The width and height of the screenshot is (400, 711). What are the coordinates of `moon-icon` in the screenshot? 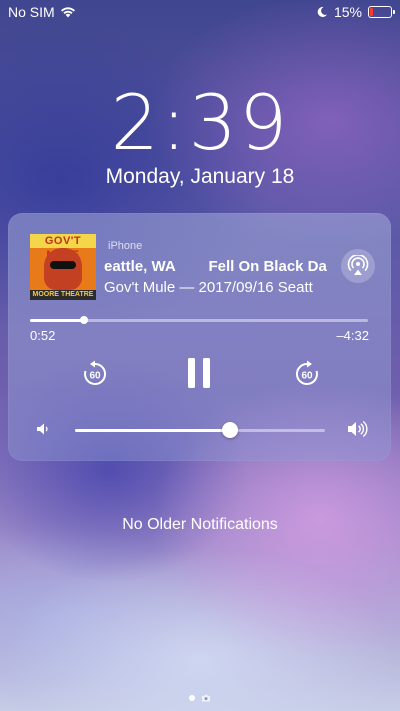 It's located at (322, 11).